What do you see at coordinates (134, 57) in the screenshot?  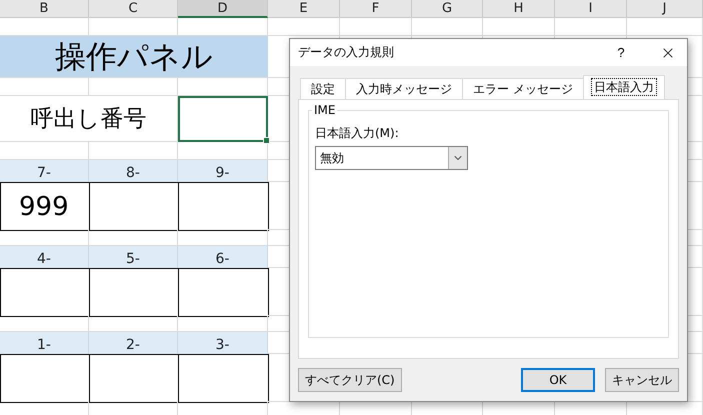 I see `panel-title: 操作パネル` at bounding box center [134, 57].